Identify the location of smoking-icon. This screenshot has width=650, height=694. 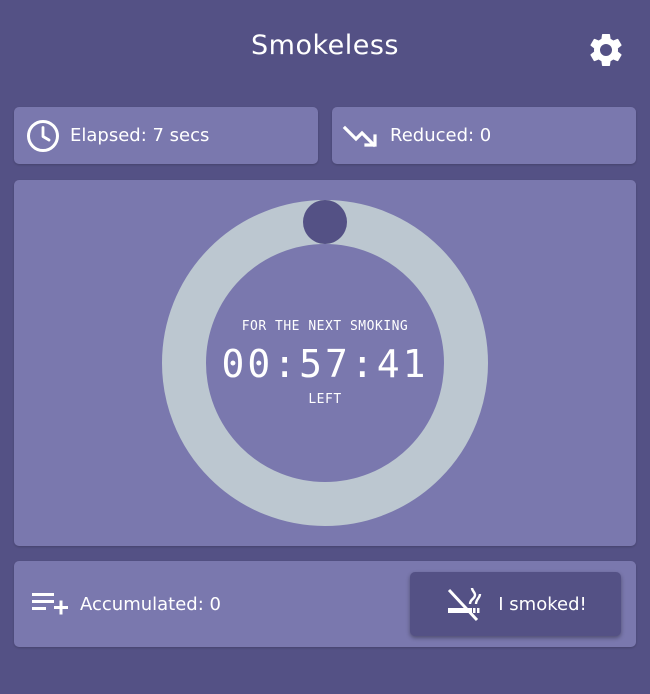
(464, 604).